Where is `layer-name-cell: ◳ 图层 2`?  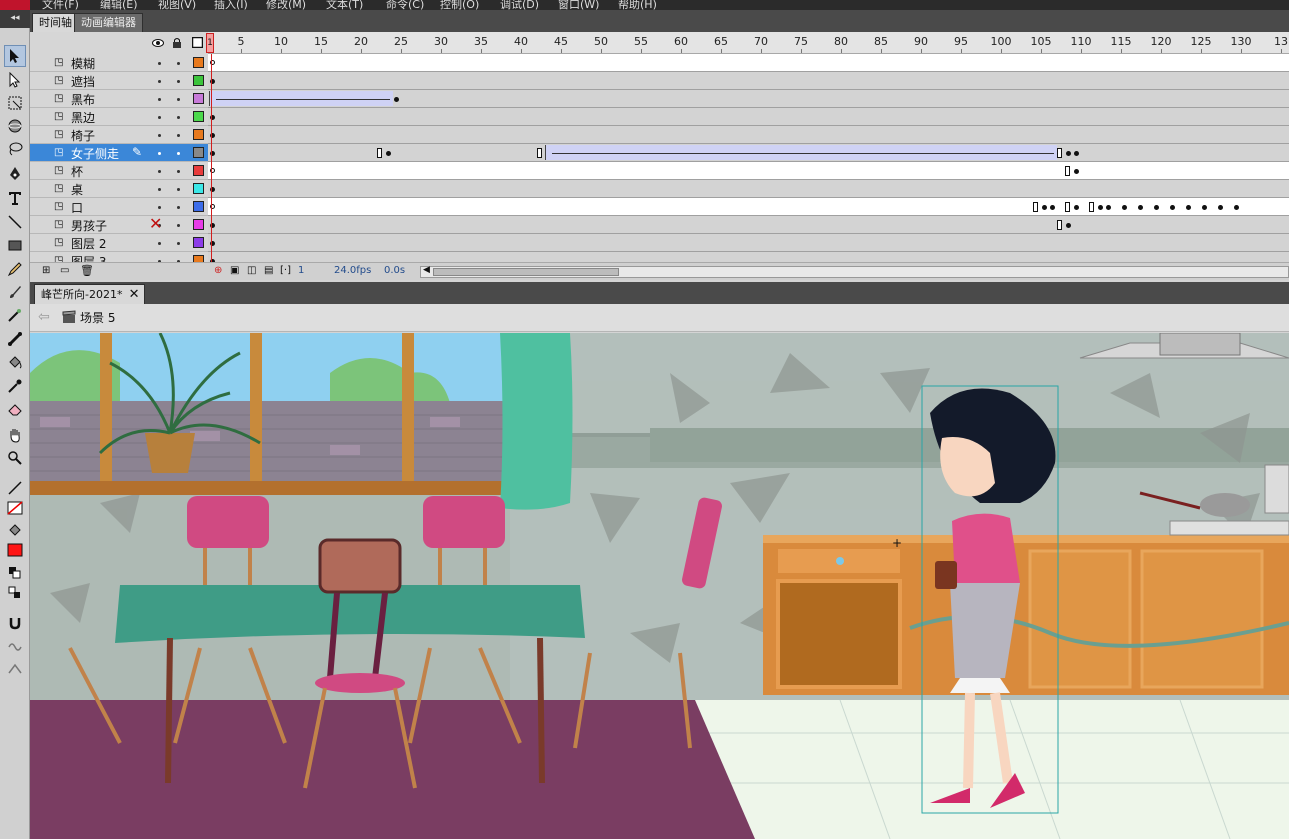 layer-name-cell: ◳ 图层 2 is located at coordinates (119, 243).